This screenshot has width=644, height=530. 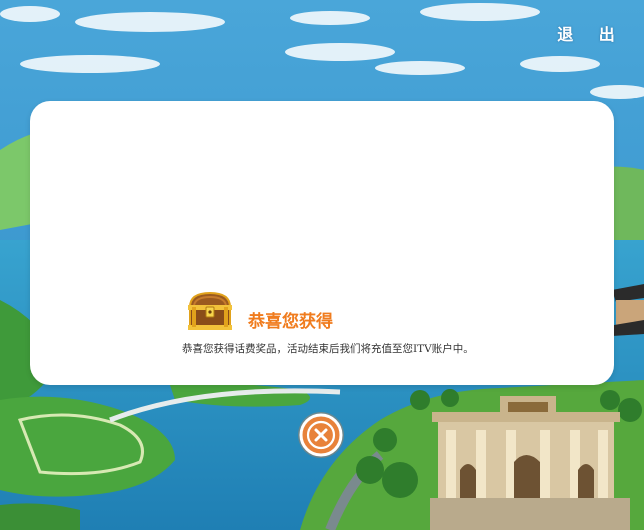 What do you see at coordinates (290, 322) in the screenshot?
I see `reward-title: 恭喜您获得` at bounding box center [290, 322].